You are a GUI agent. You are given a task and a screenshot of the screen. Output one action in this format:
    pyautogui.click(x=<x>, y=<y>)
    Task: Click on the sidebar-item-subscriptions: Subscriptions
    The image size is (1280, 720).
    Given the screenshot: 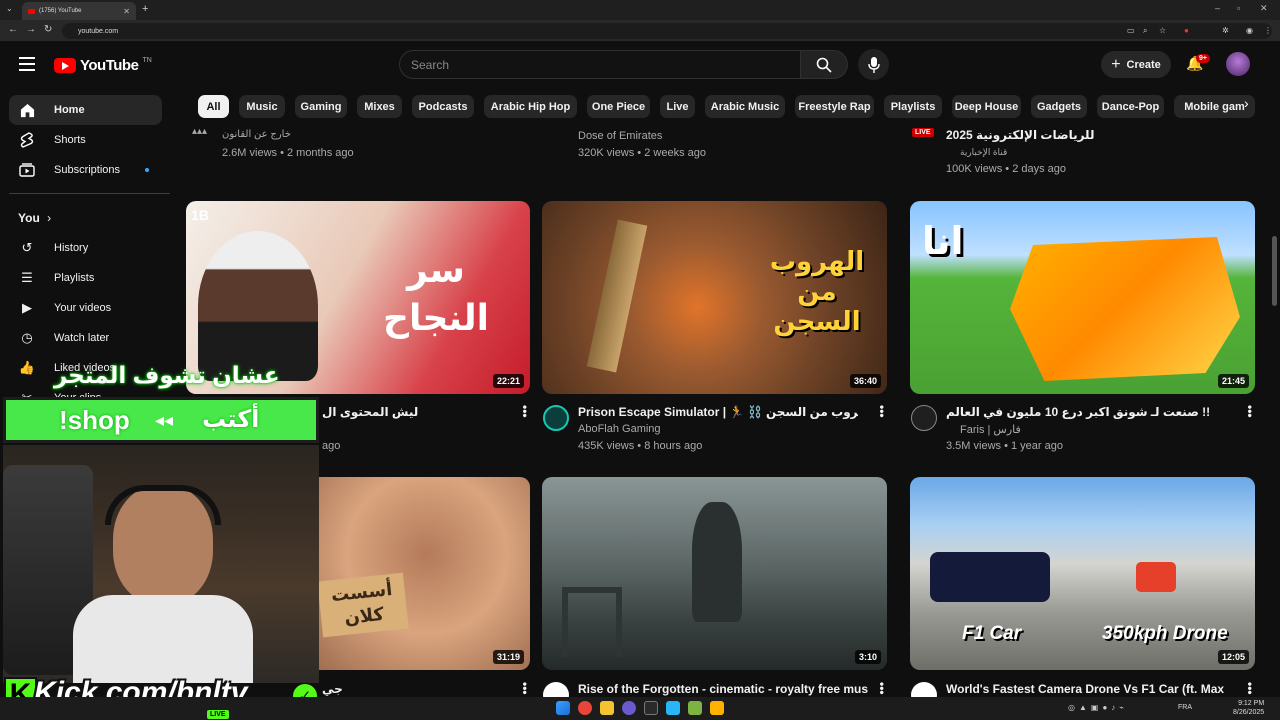 What is the action you would take?
    pyautogui.click(x=85, y=170)
    